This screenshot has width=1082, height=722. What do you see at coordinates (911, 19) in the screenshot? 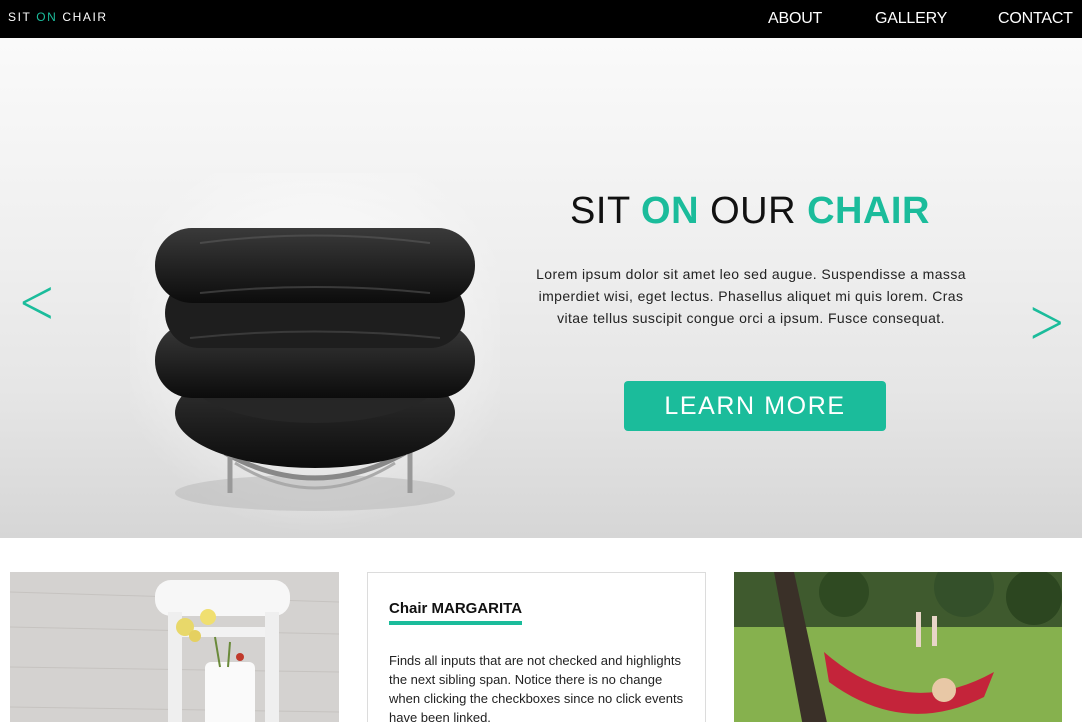
I see `nav-gallery: GALLERY` at bounding box center [911, 19].